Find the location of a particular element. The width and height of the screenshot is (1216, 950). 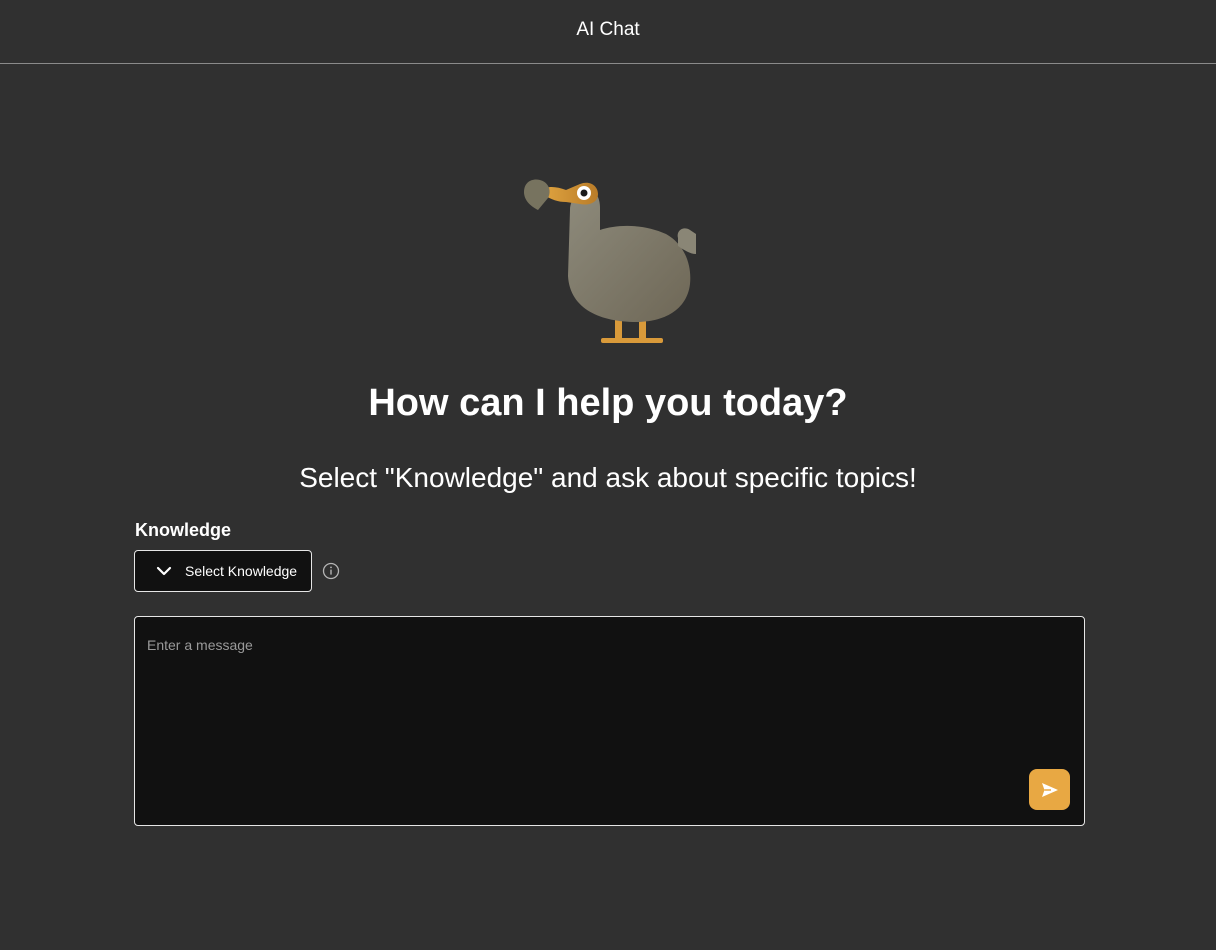

info-icon is located at coordinates (331, 571).